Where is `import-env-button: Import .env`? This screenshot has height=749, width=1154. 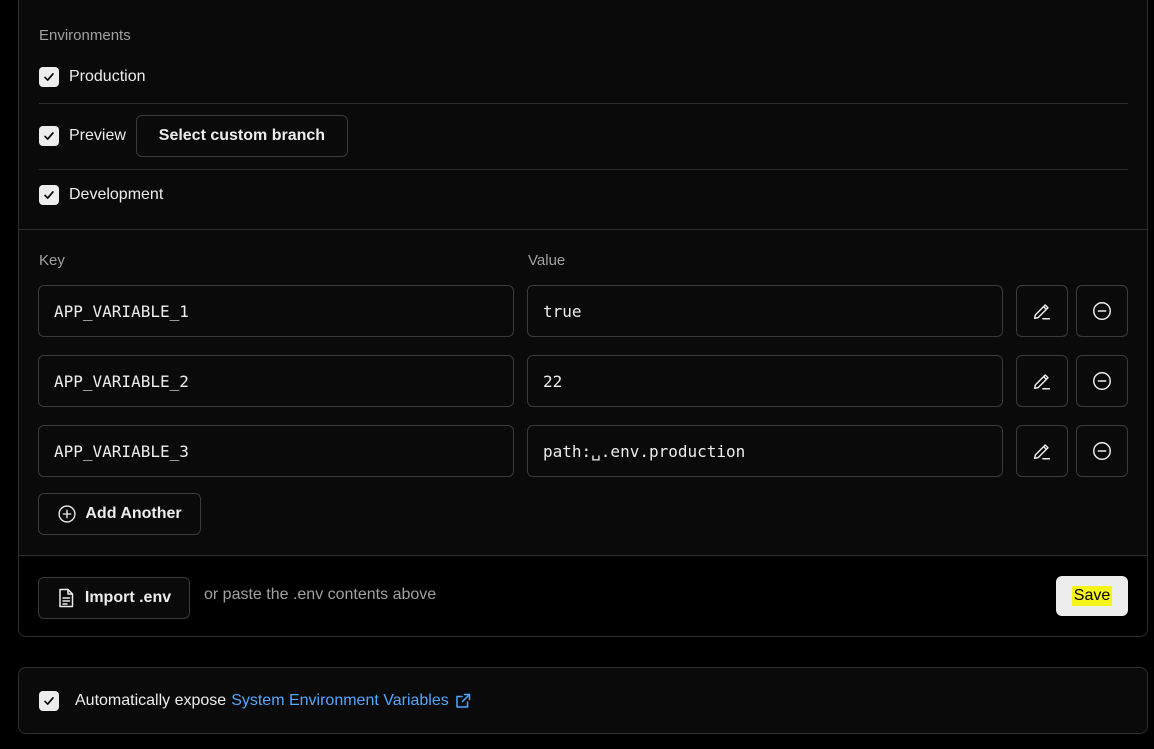 import-env-button: Import .env is located at coordinates (114, 598).